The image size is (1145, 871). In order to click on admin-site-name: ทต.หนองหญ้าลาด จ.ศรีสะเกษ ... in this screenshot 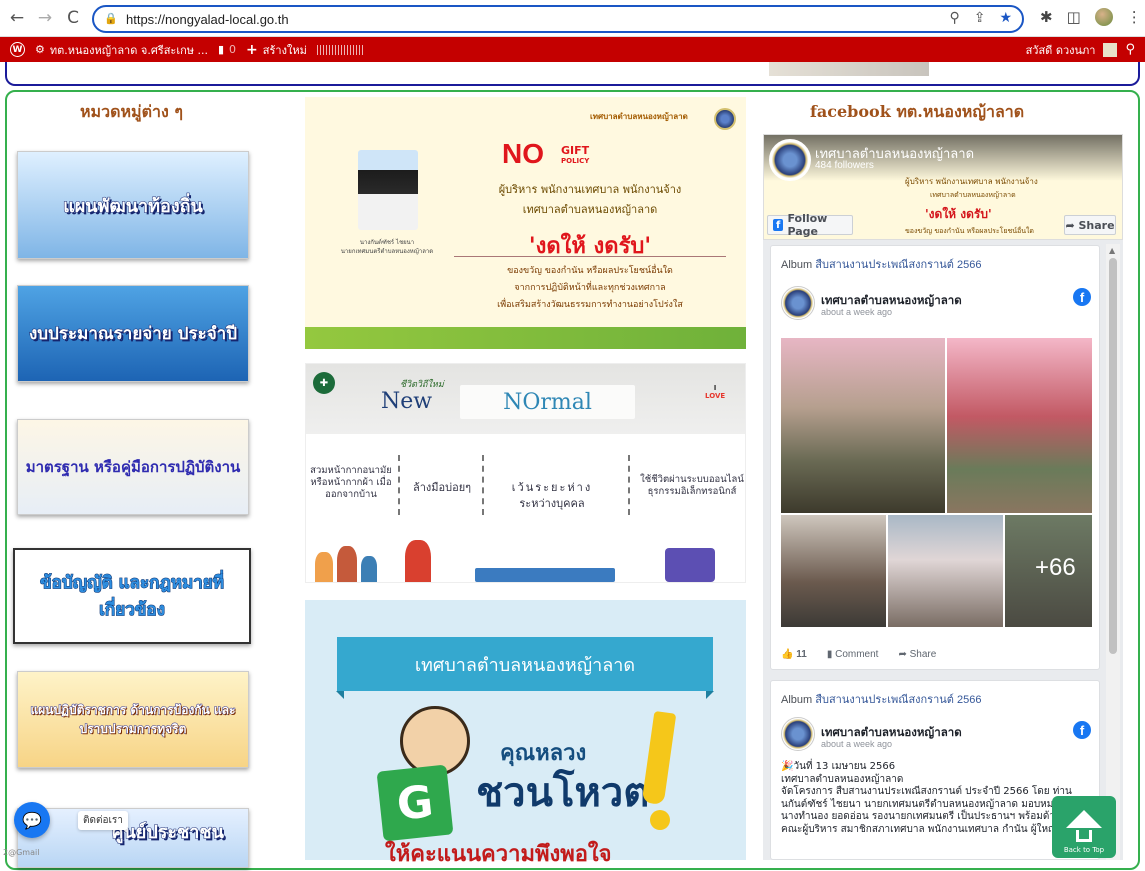, I will do `click(128, 50)`.